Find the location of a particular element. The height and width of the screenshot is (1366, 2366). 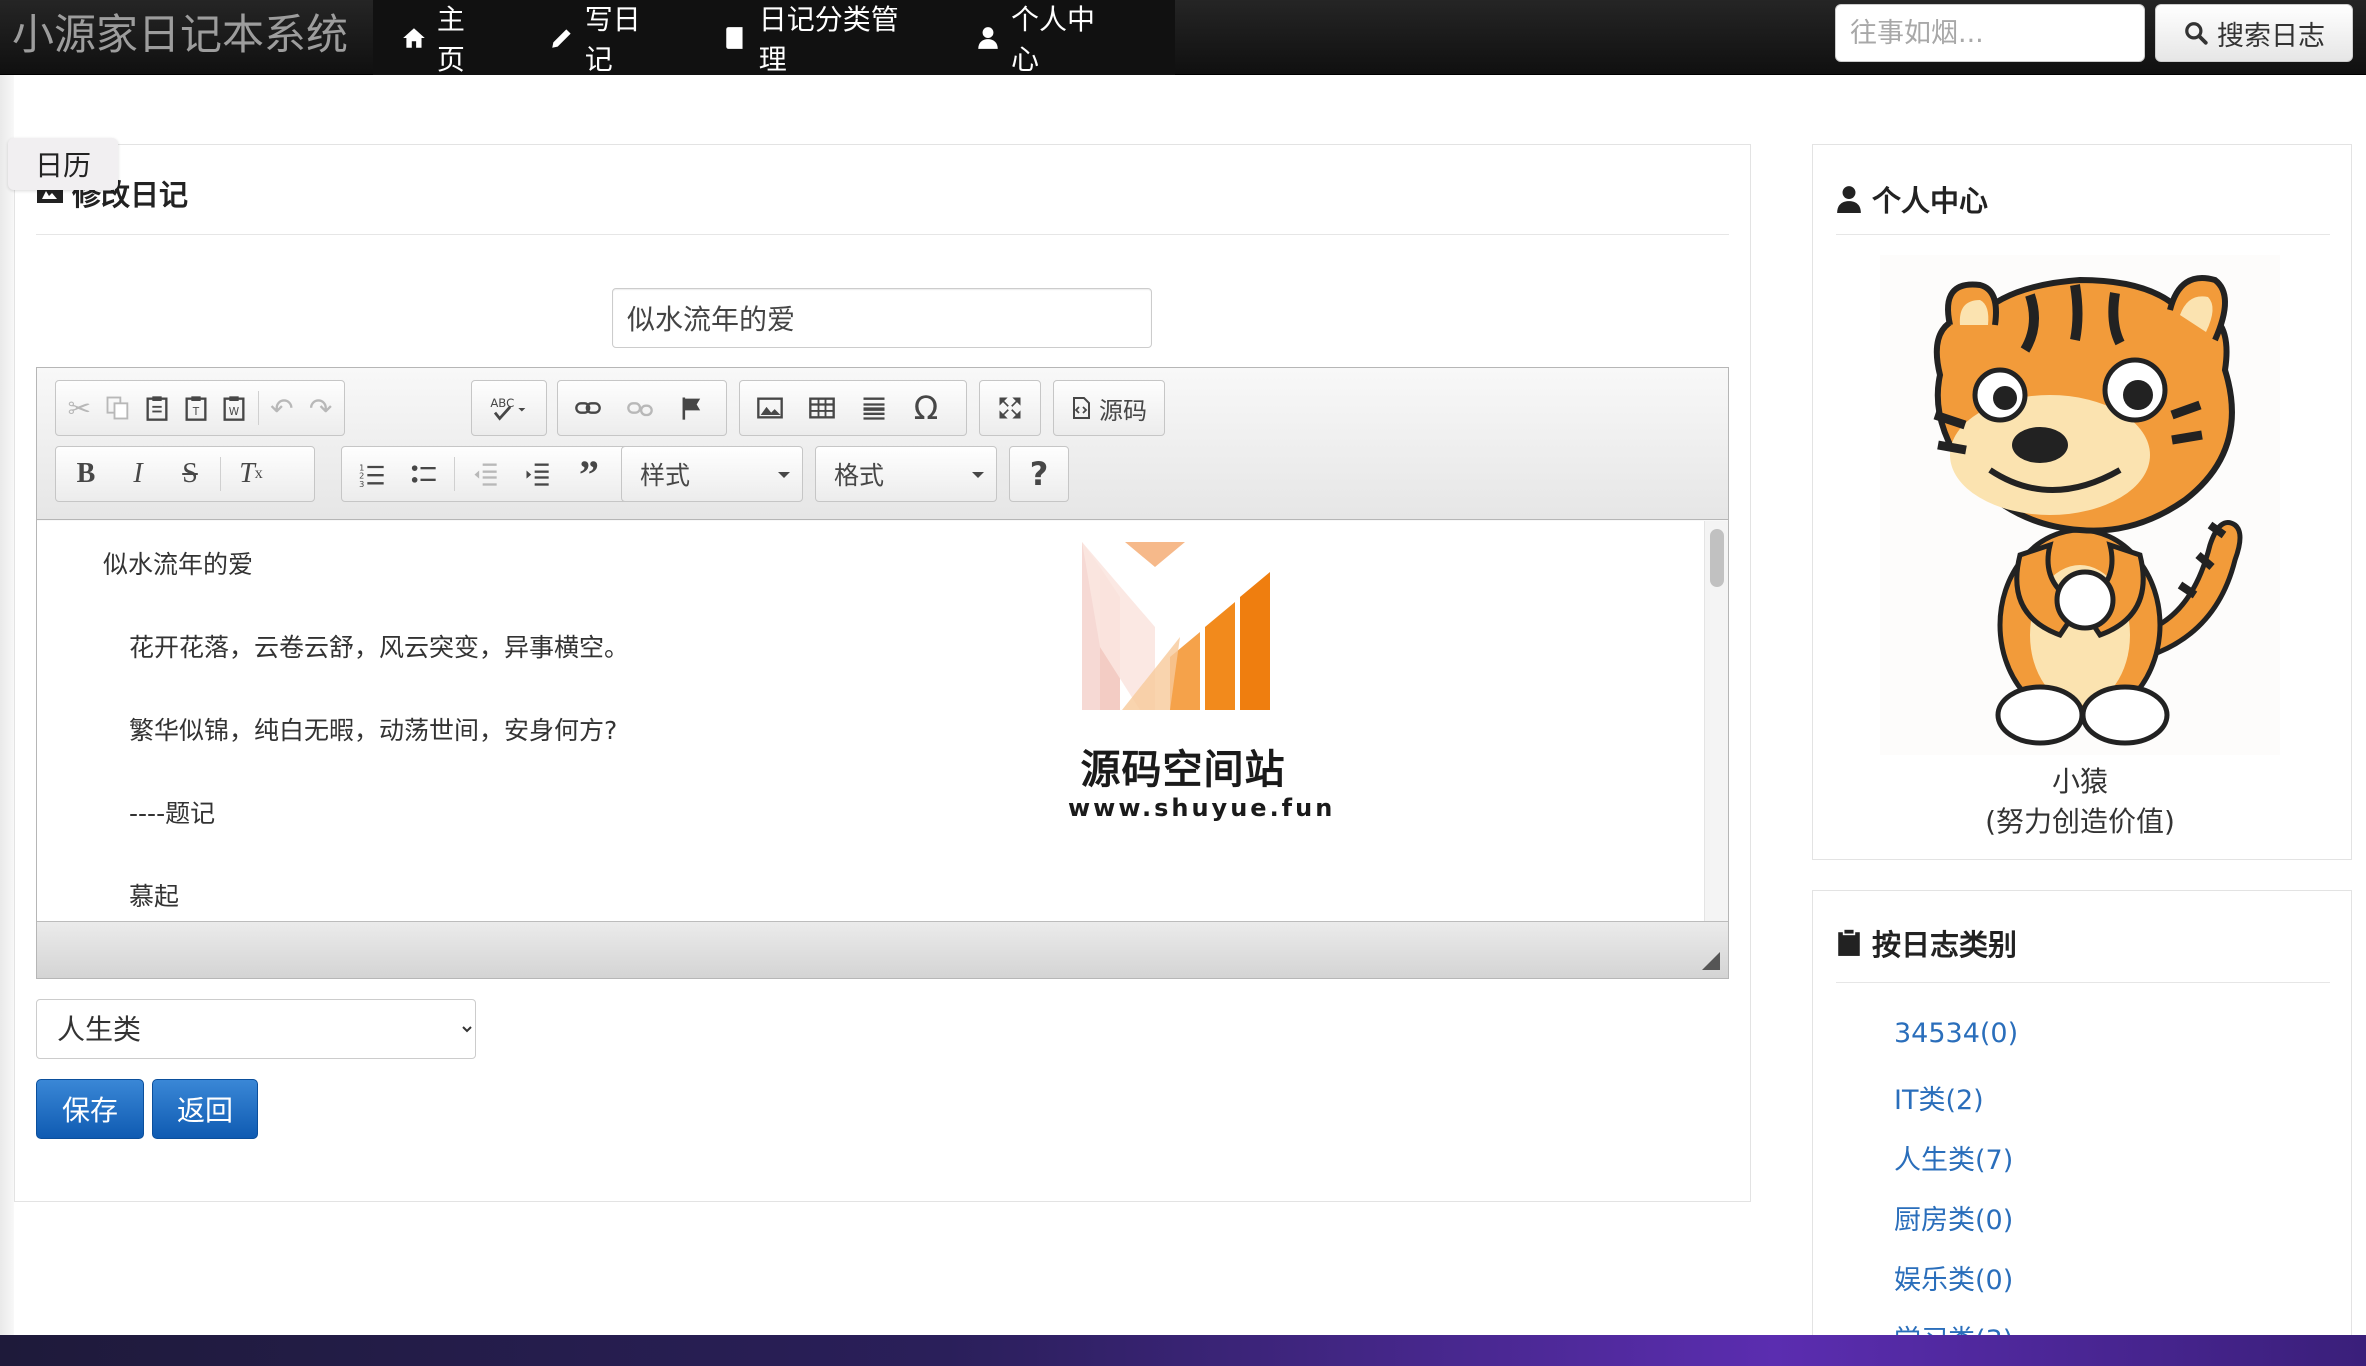

spellcheck-icon: ABC is located at coordinates (509, 408).